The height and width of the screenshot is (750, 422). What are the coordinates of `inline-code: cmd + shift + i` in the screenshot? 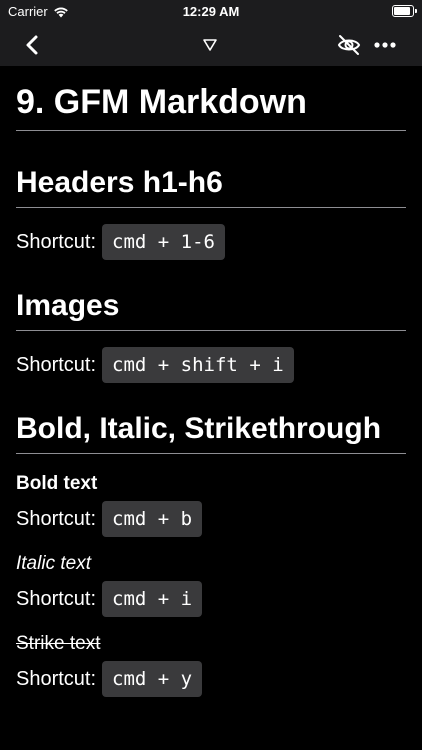 It's located at (198, 365).